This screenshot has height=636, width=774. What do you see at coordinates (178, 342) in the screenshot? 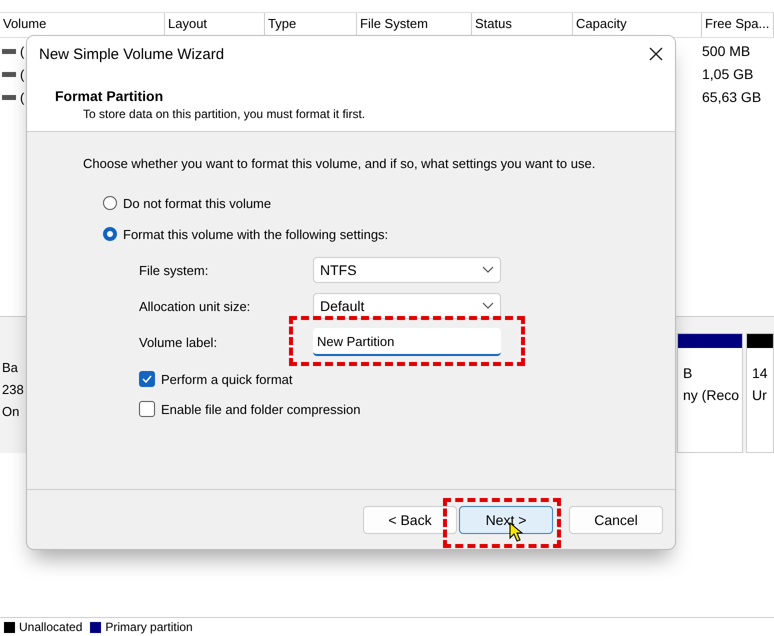
I see `field-label: Volume label:` at bounding box center [178, 342].